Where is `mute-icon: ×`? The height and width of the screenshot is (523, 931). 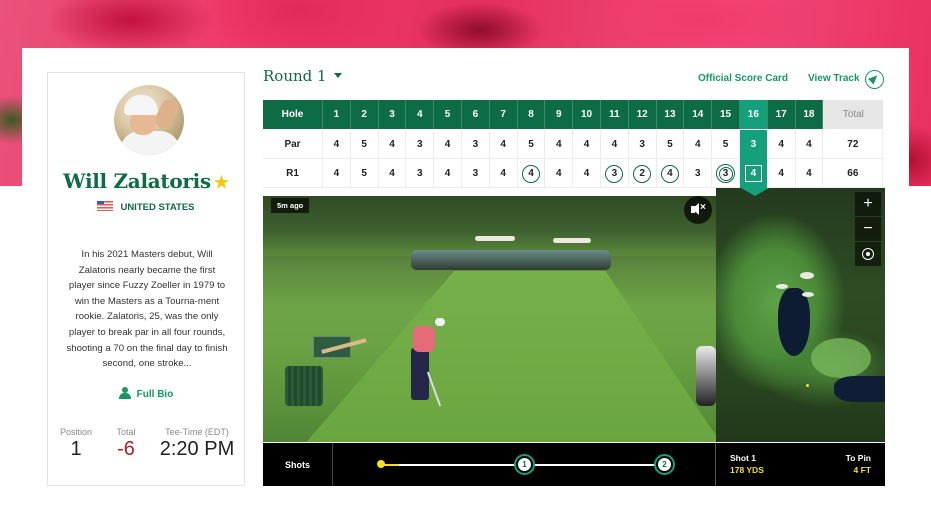
mute-icon: × is located at coordinates (698, 210).